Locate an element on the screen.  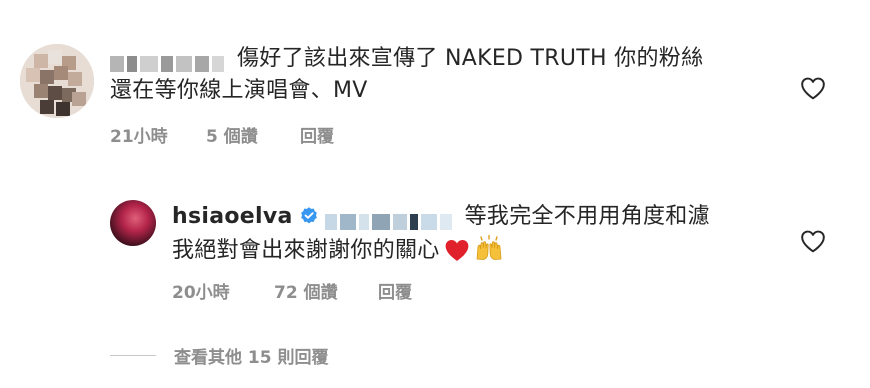
comment-text-line-1: 傷好了該出來宣傳了 NAKED TRUTH 你的粉絲 is located at coordinates (406, 59).